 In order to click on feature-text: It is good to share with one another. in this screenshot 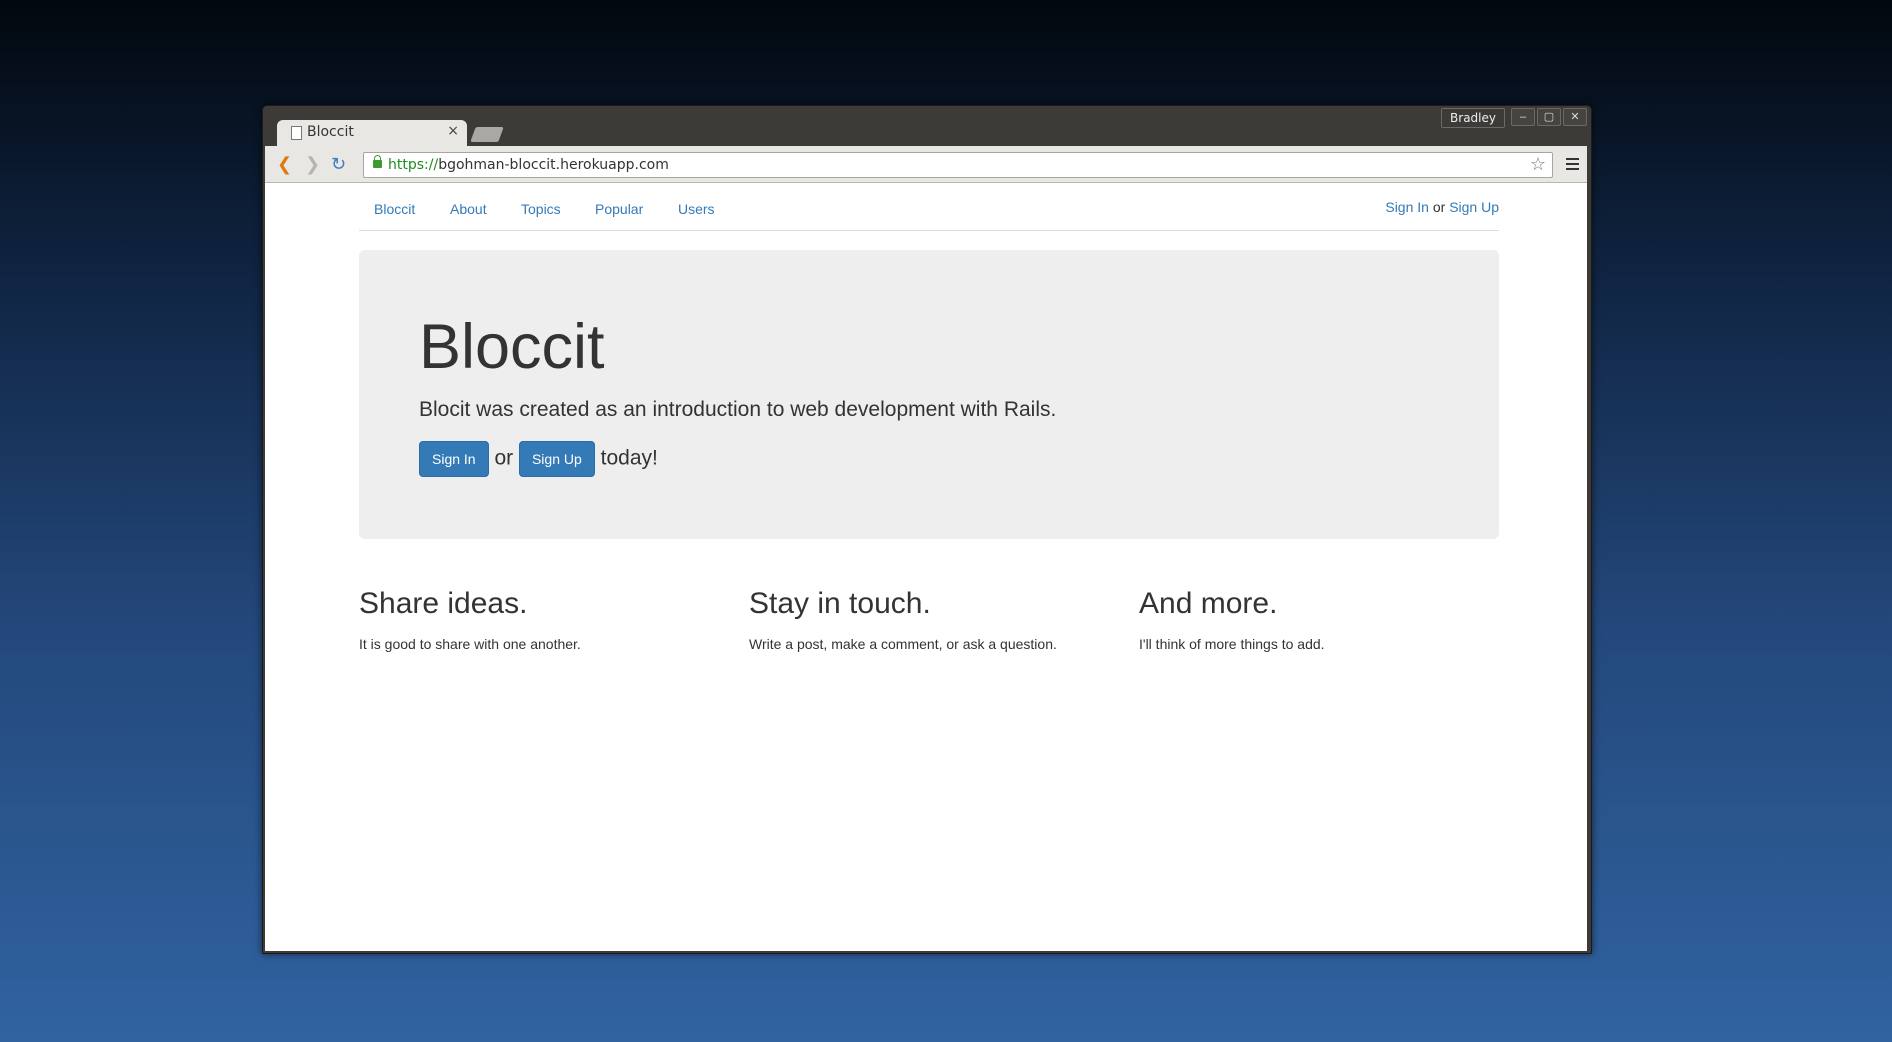, I will do `click(470, 644)`.